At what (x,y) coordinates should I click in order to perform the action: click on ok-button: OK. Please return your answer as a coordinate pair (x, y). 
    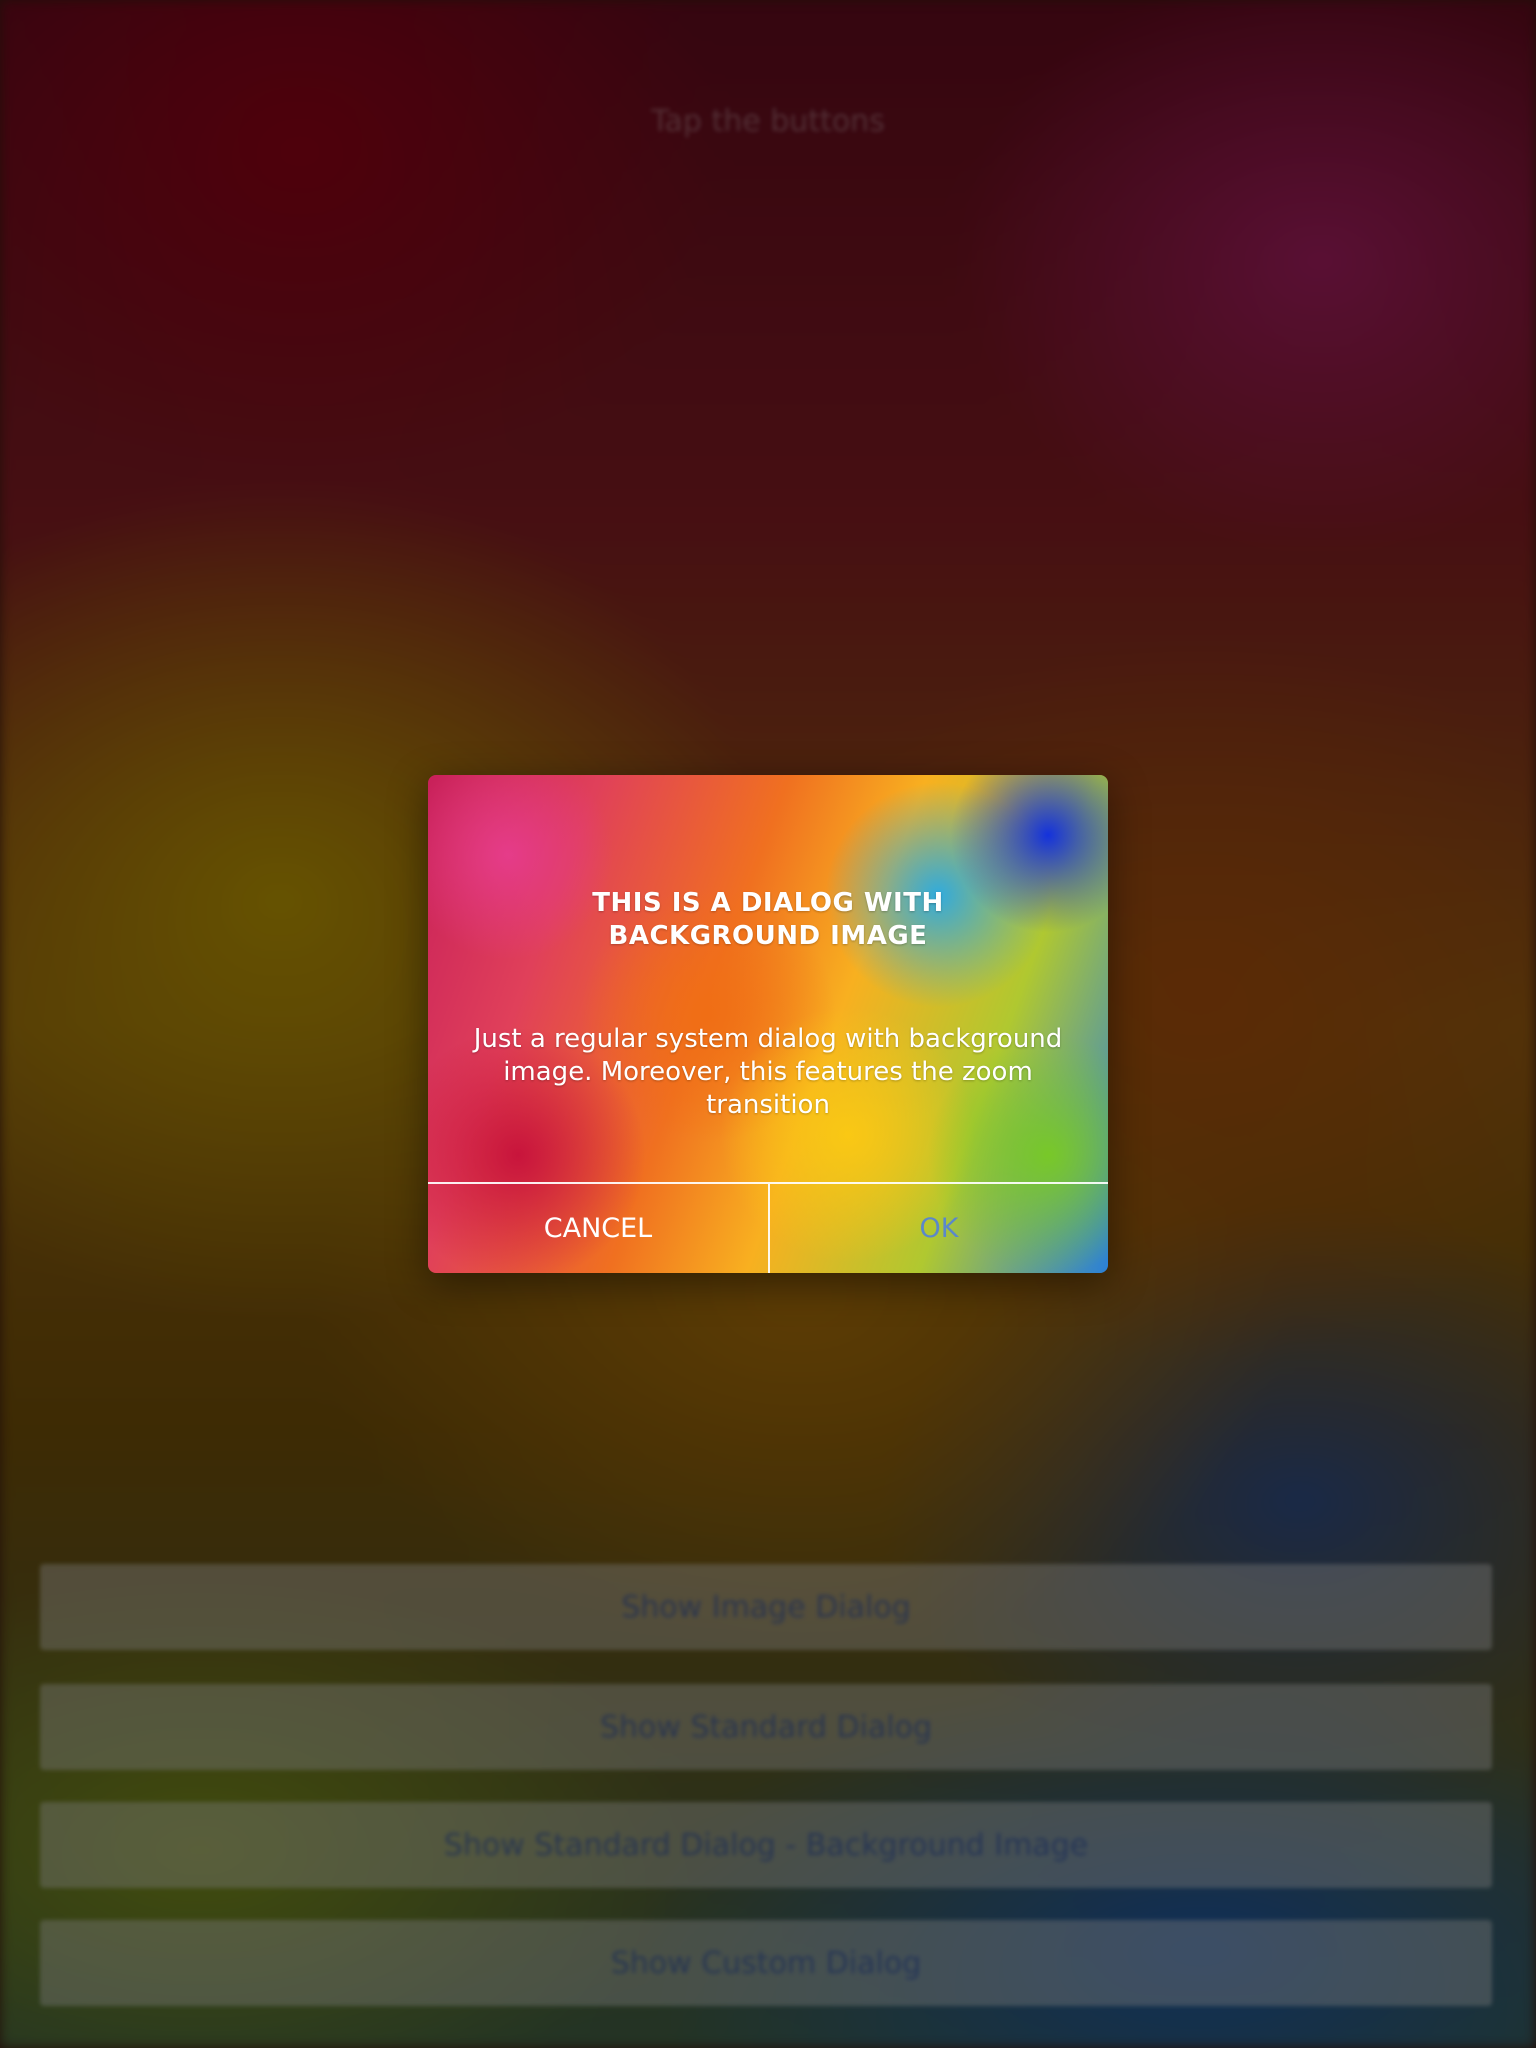
    Looking at the image, I should click on (939, 1228).